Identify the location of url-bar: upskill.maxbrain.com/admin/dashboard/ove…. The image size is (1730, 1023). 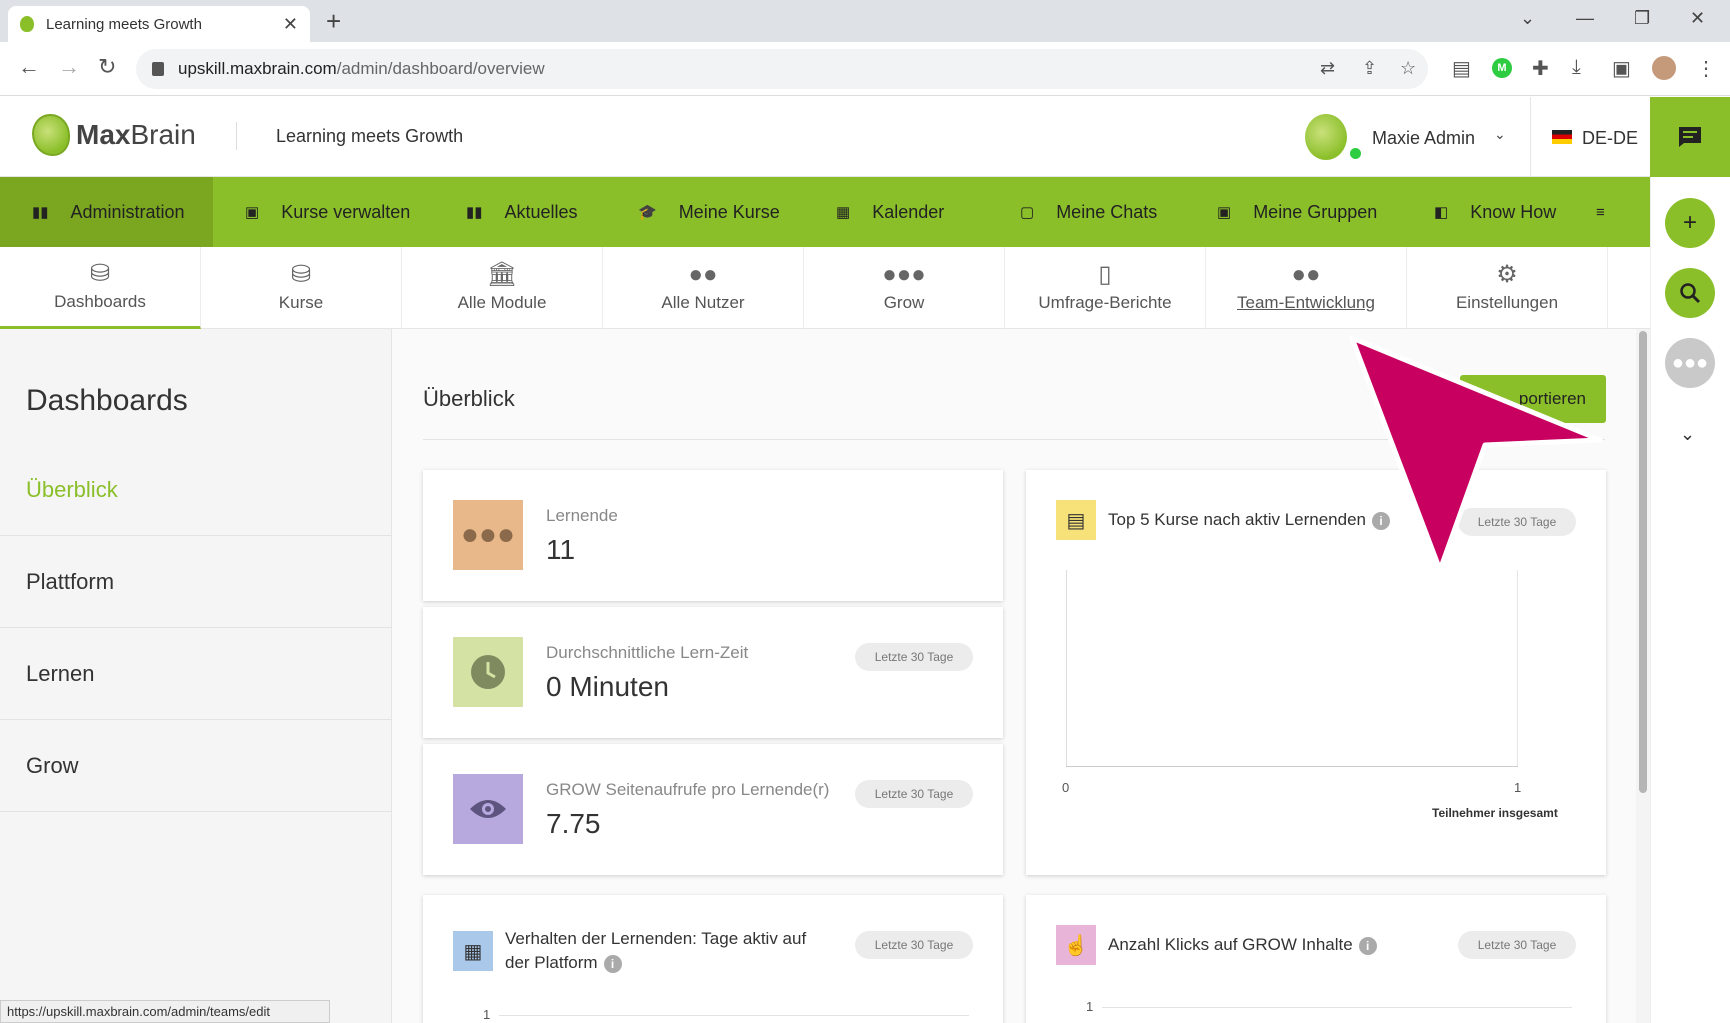
(782, 69).